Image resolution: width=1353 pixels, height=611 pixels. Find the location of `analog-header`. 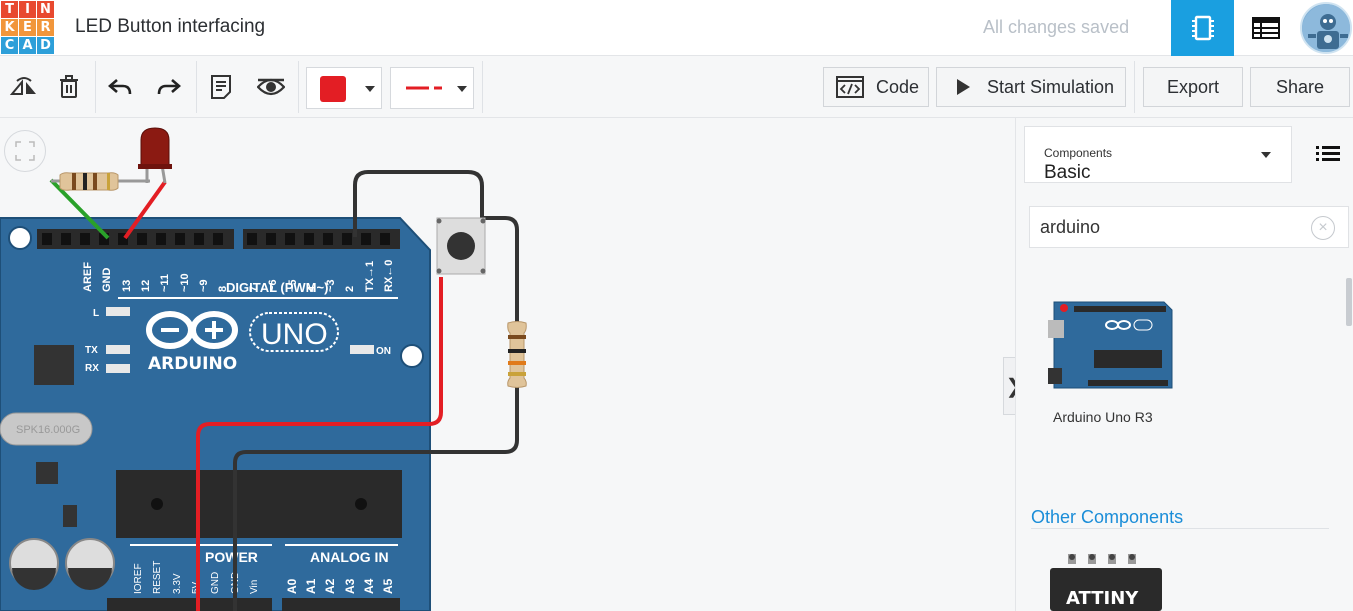

analog-header is located at coordinates (341, 604).